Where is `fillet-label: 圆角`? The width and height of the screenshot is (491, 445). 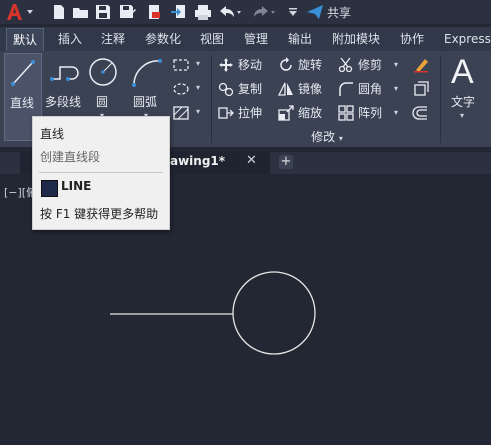
fillet-label: 圆角 is located at coordinates (370, 89).